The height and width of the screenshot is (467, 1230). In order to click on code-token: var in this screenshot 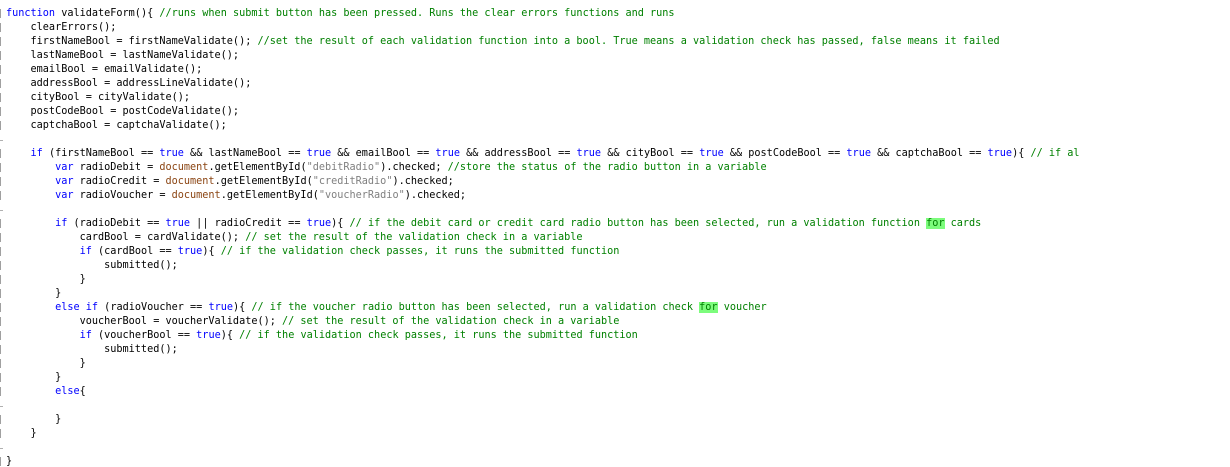, I will do `click(64, 167)`.